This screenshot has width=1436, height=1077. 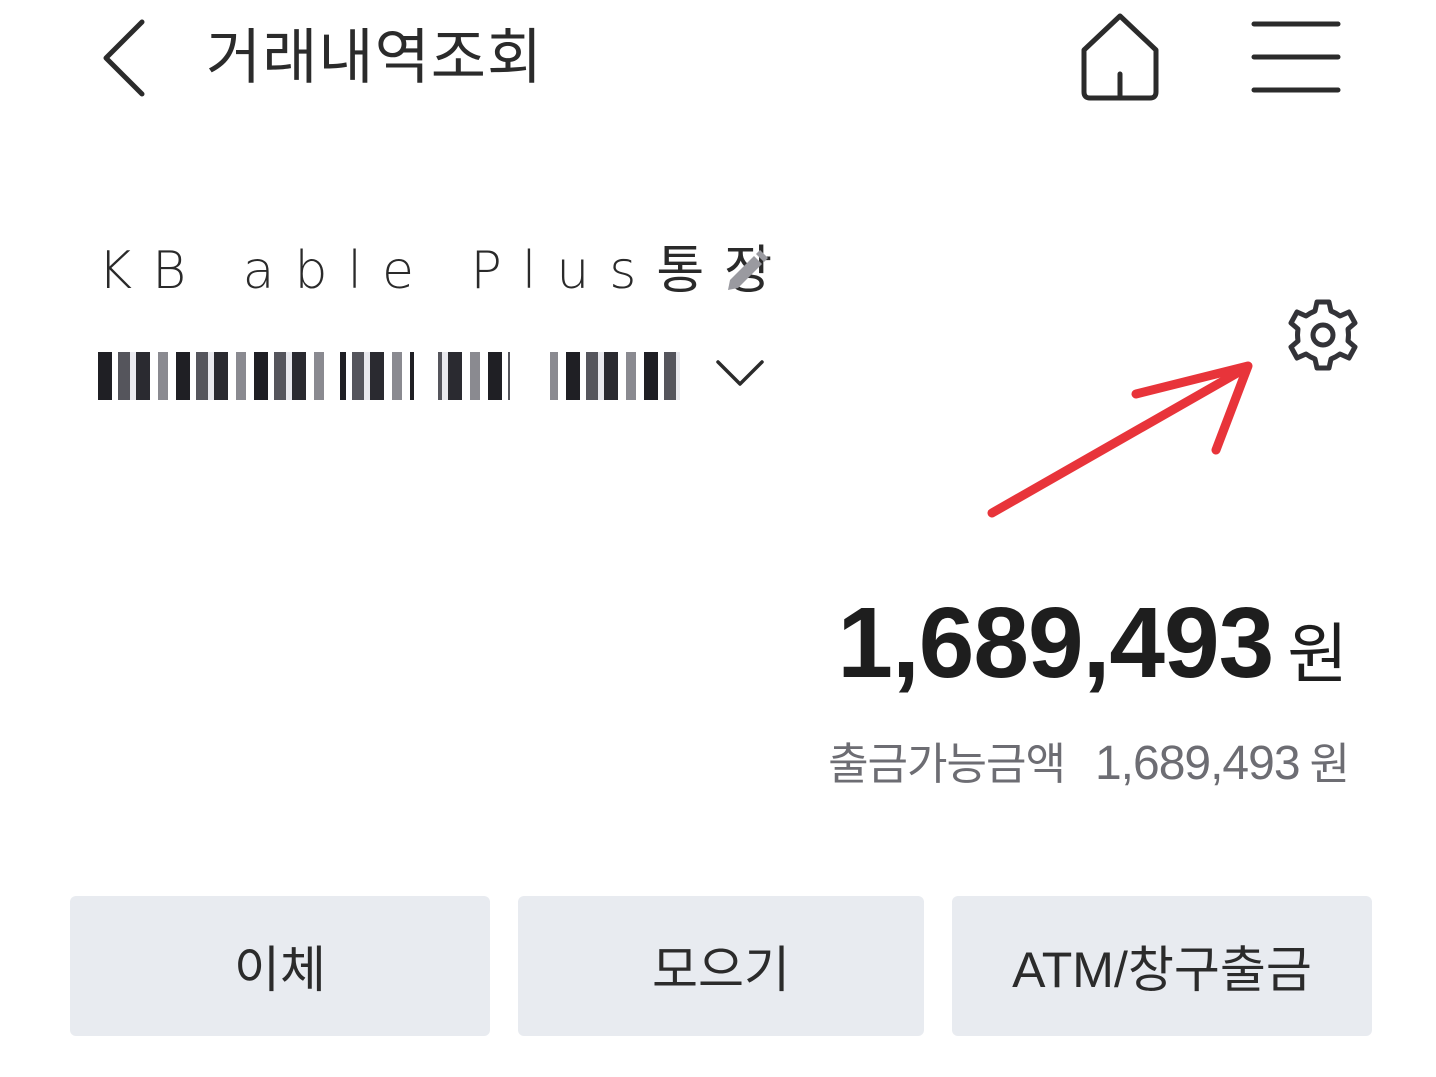 I want to click on back-button, so click(x=126, y=58).